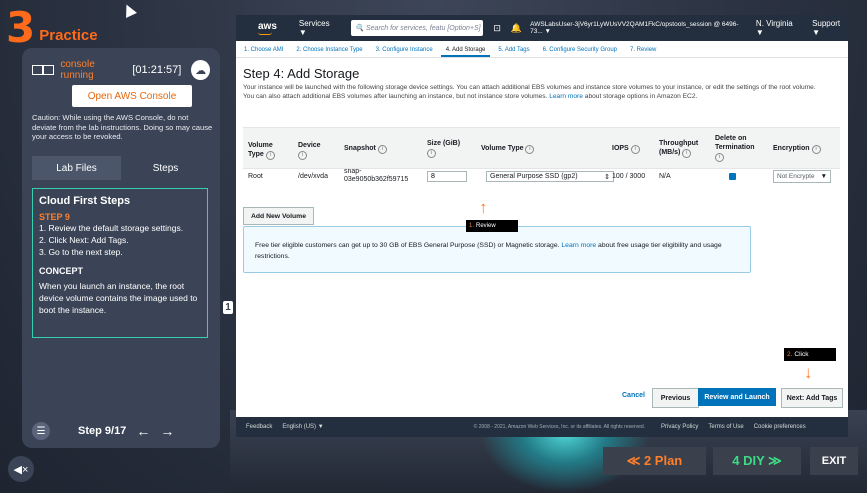 The height and width of the screenshot is (493, 867). Describe the element at coordinates (313, 176) in the screenshot. I see `cell-device: /dev/xvda` at that location.